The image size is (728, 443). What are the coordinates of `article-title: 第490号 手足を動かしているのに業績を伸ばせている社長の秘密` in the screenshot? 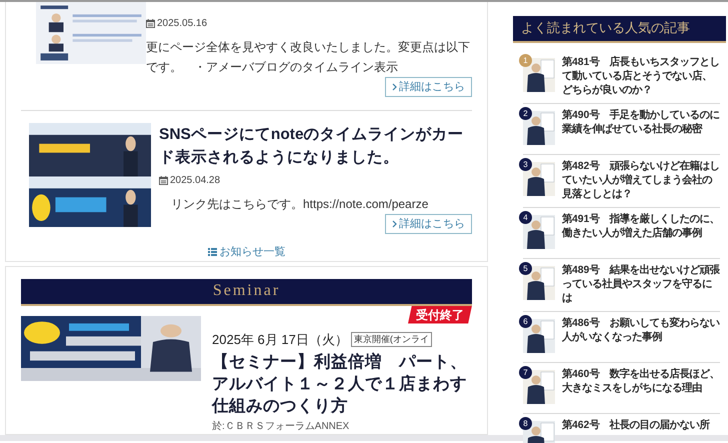 It's located at (641, 123).